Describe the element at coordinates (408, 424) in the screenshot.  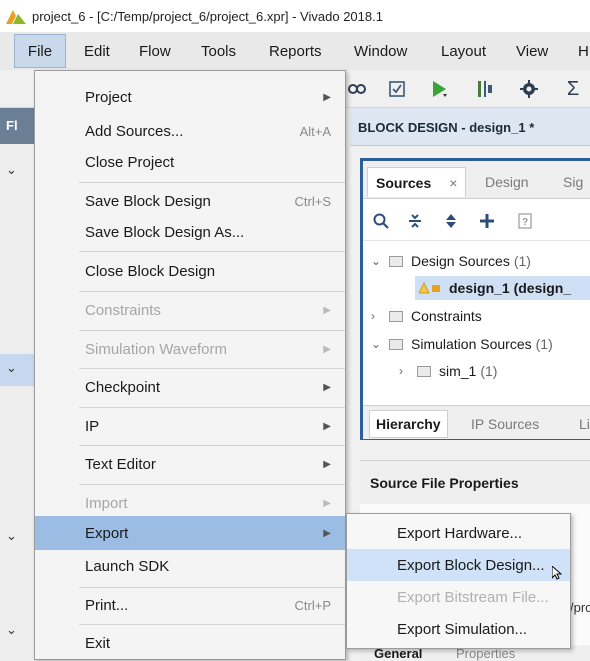
I see `tab-hierarchy: Hierarchy` at that location.